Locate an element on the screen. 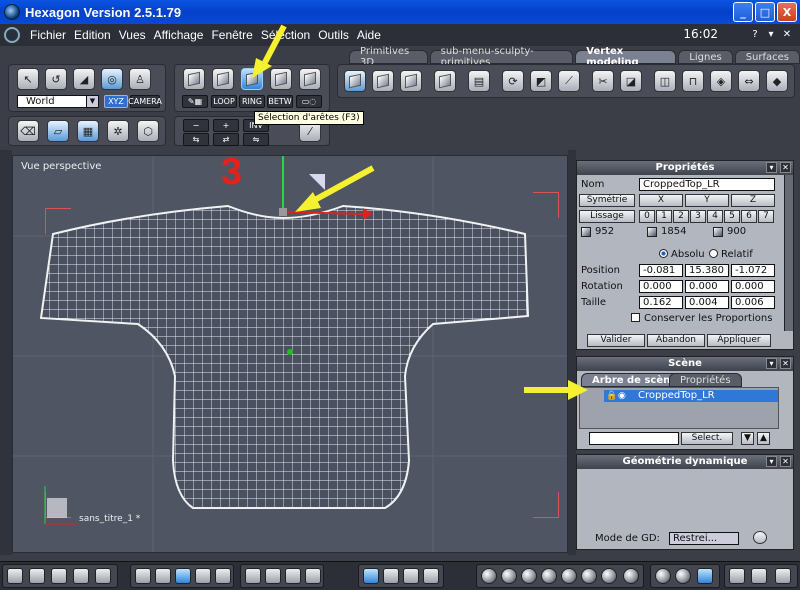 This screenshot has width=800, height=590. gd-close-icon: ✕ is located at coordinates (785, 461).